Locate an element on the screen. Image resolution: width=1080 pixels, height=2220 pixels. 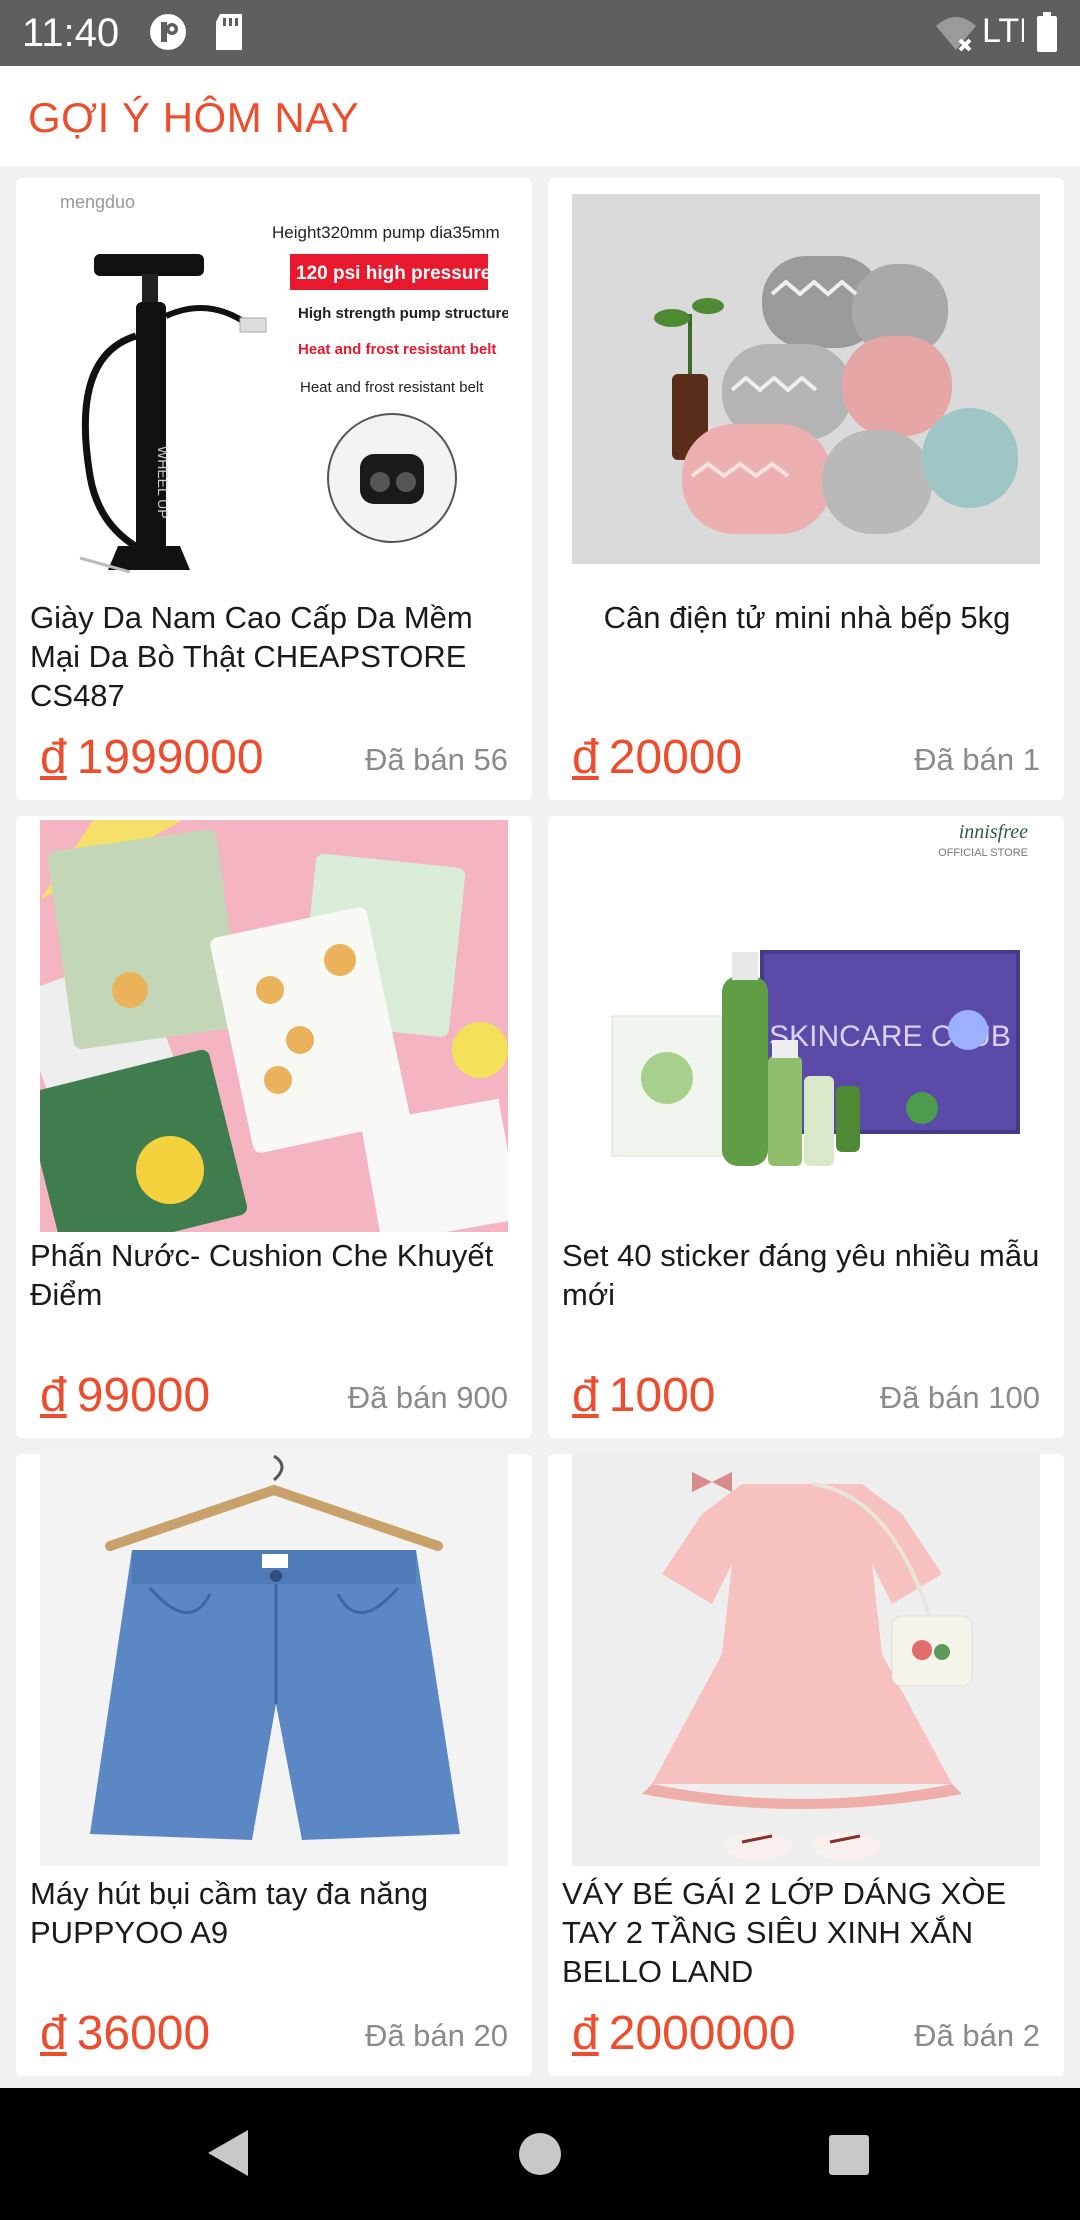
product-price: đ 99000 is located at coordinates (125, 1395).